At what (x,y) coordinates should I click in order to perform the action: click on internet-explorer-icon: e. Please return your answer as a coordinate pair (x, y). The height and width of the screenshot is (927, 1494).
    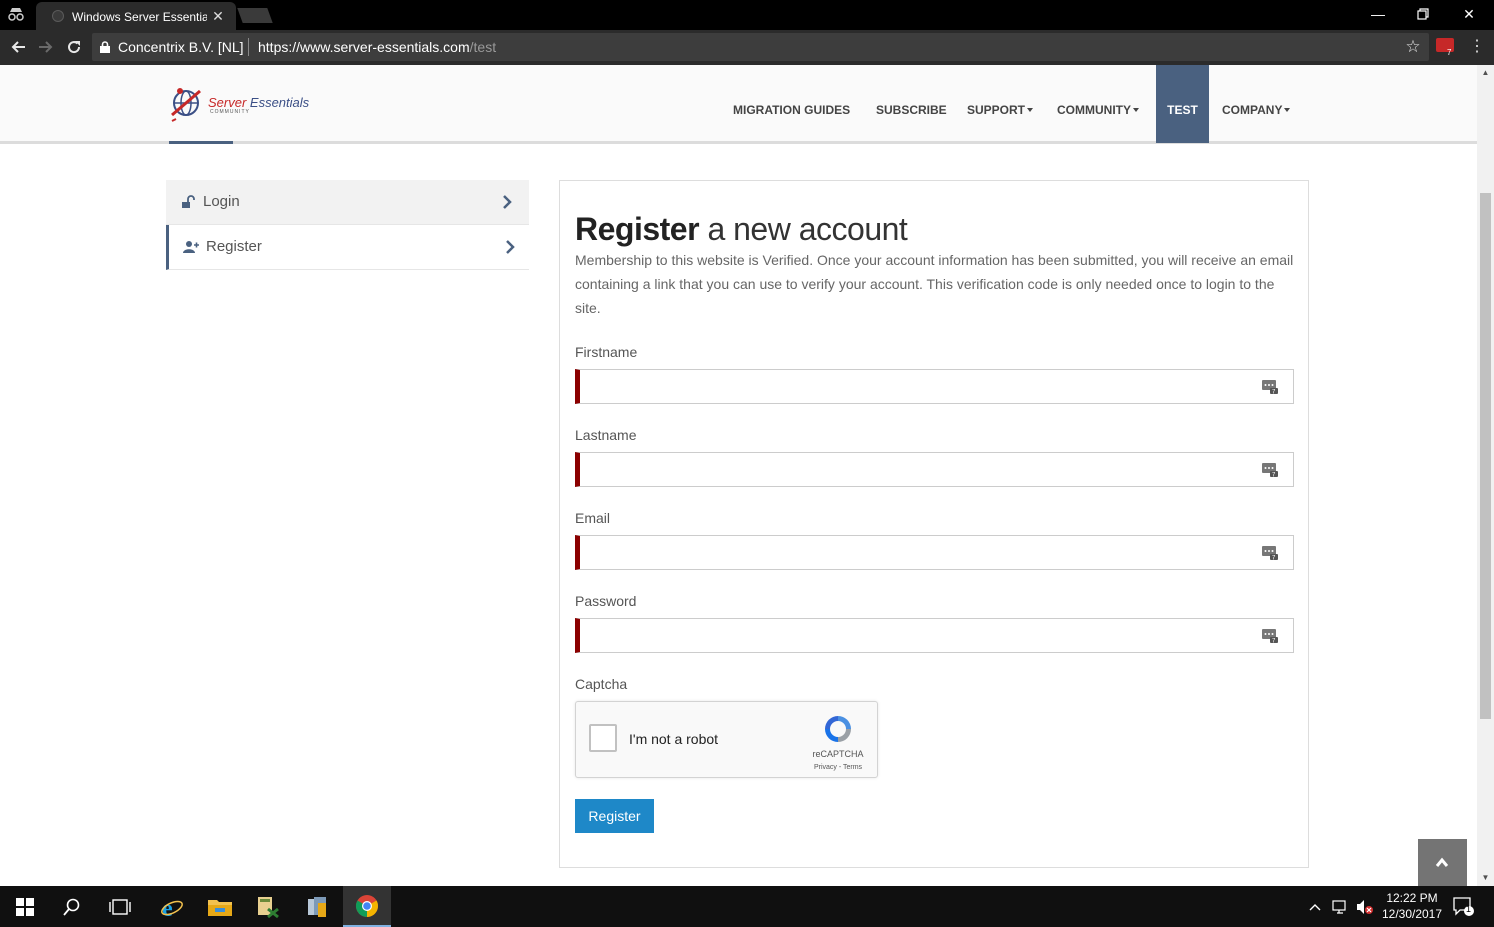
    Looking at the image, I should click on (172, 906).